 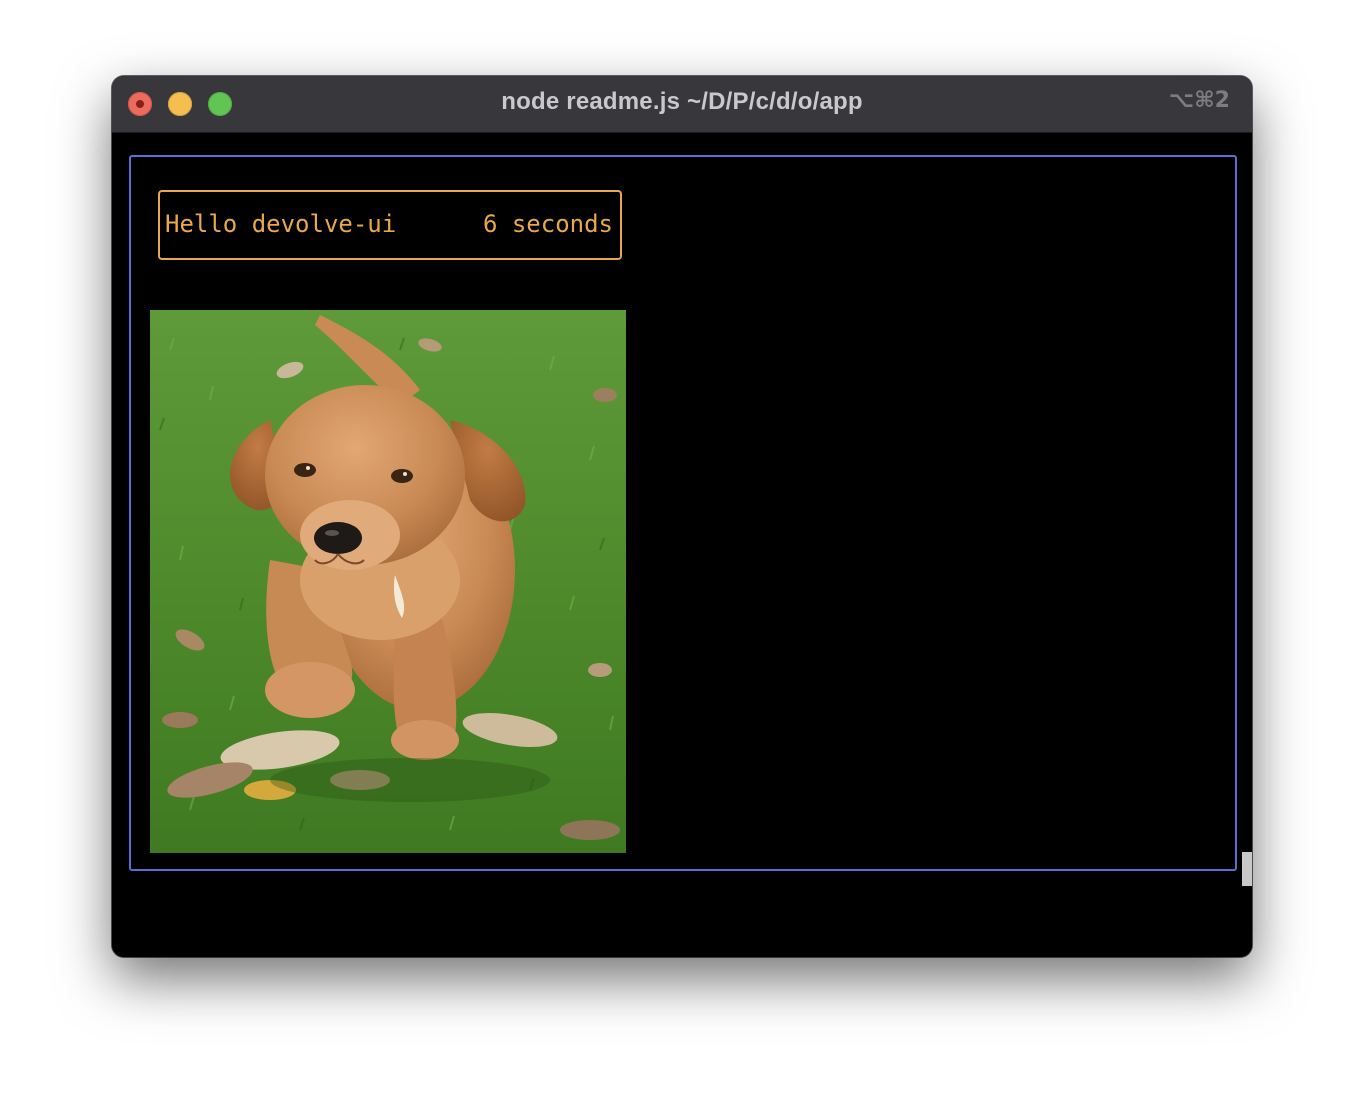 I want to click on title-bar: node readme.js ~/D/P/c/d/o/app ⌥⌘2, so click(x=682, y=104).